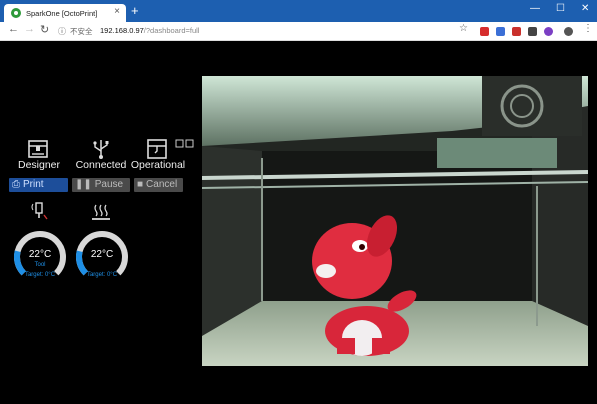 The width and height of the screenshot is (597, 404). What do you see at coordinates (560, 8) in the screenshot?
I see `maximize-button: ☐` at bounding box center [560, 8].